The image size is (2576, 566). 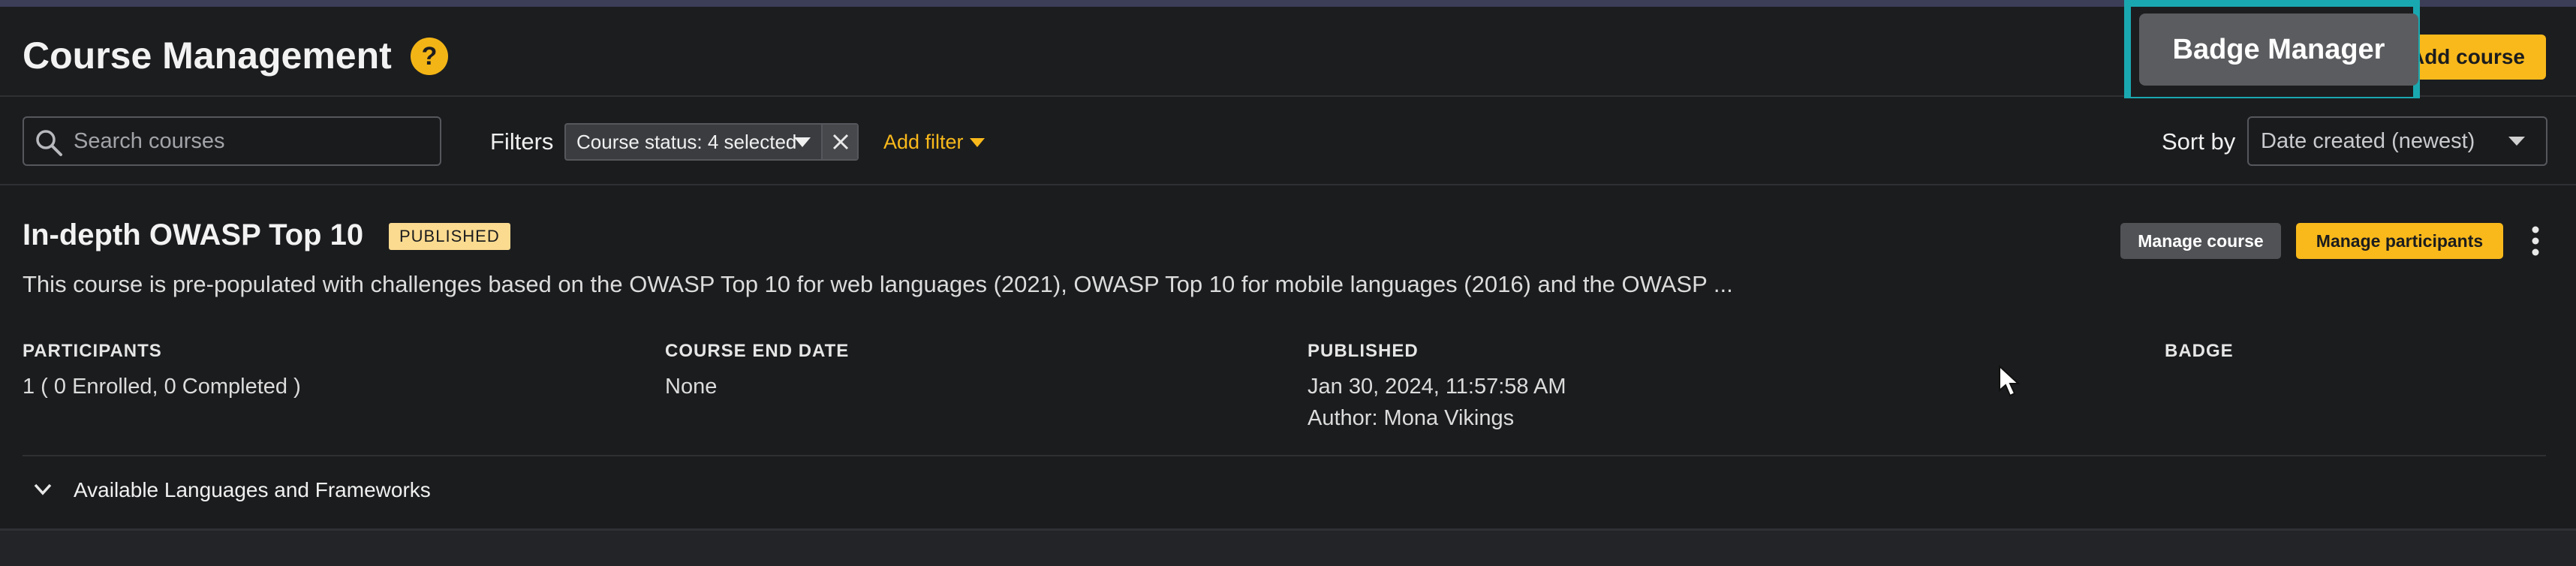 What do you see at coordinates (2535, 240) in the screenshot?
I see `more-vertical-icon` at bounding box center [2535, 240].